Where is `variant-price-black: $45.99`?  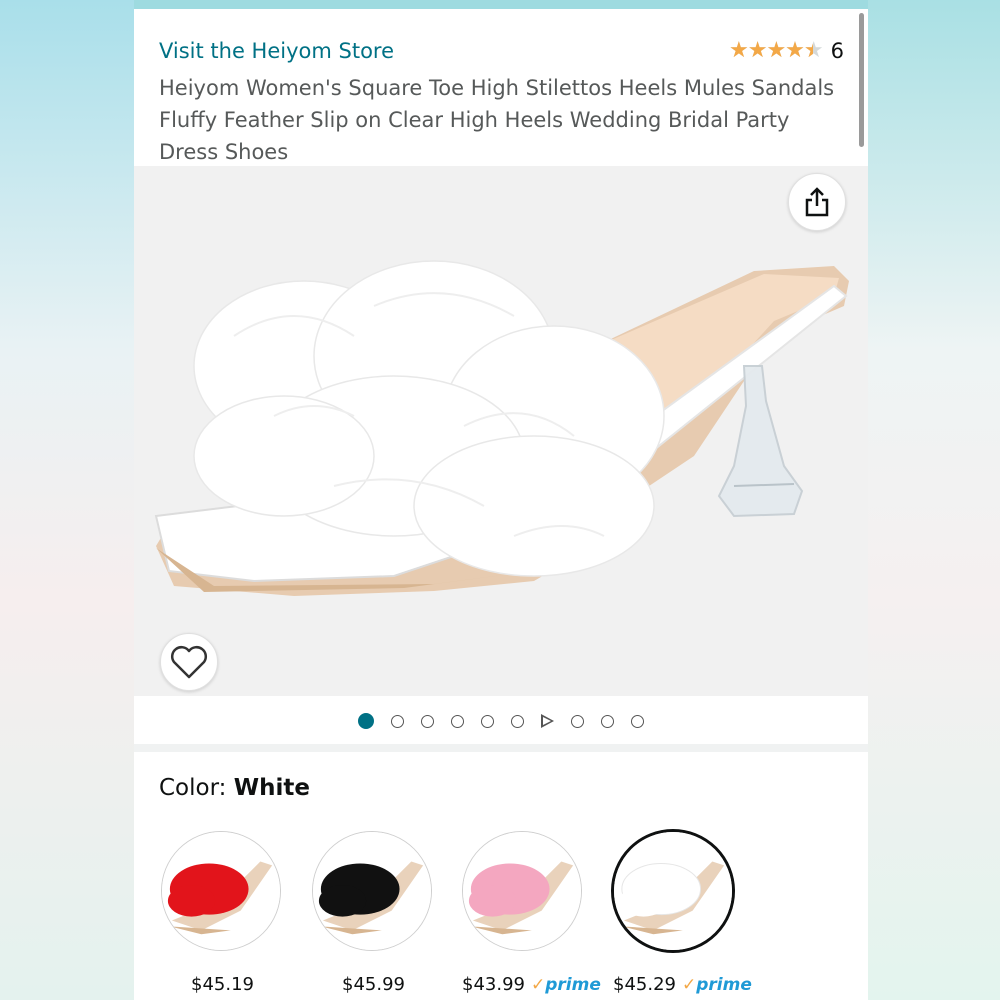 variant-price-black: $45.99 is located at coordinates (373, 984).